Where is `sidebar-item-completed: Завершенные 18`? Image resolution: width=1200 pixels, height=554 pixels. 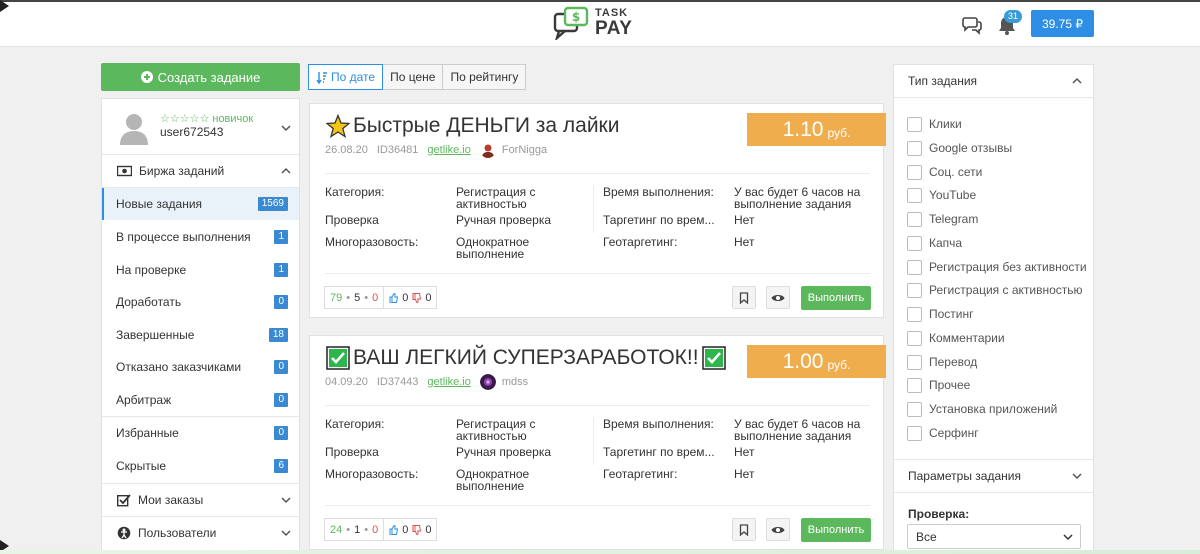 sidebar-item-completed: Завершенные 18 is located at coordinates (200, 335).